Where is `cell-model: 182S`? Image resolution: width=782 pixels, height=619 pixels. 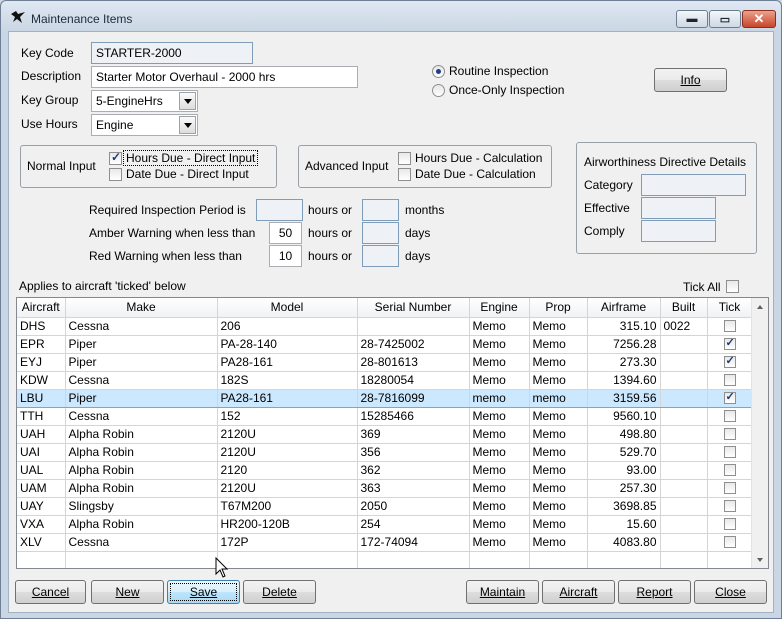 cell-model: 182S is located at coordinates (287, 380).